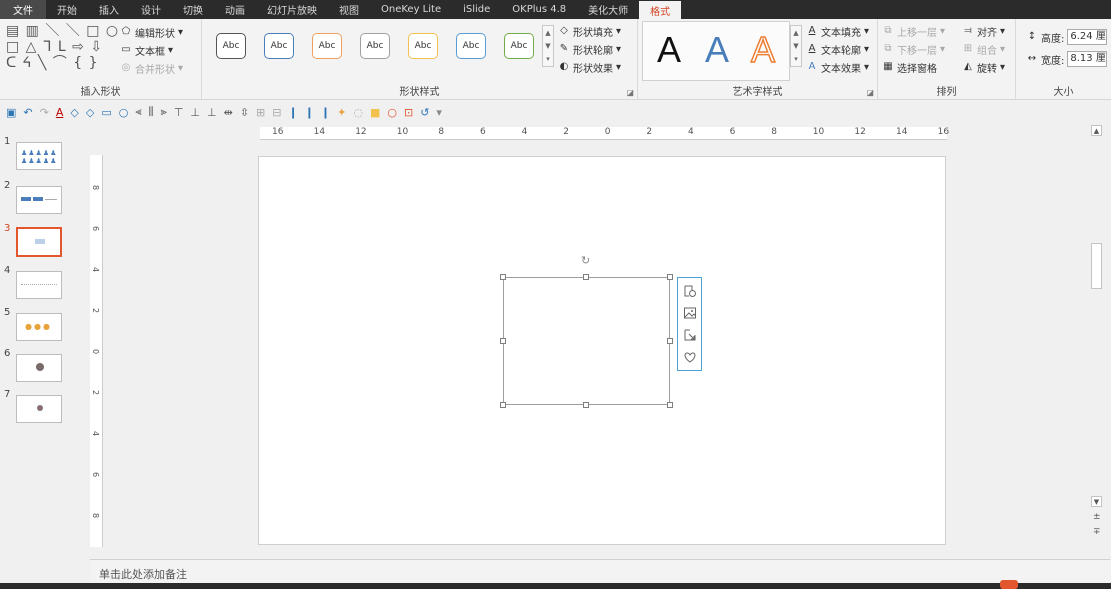  Describe the element at coordinates (1096, 130) in the screenshot. I see `scroll-up-icon: ▲` at that location.